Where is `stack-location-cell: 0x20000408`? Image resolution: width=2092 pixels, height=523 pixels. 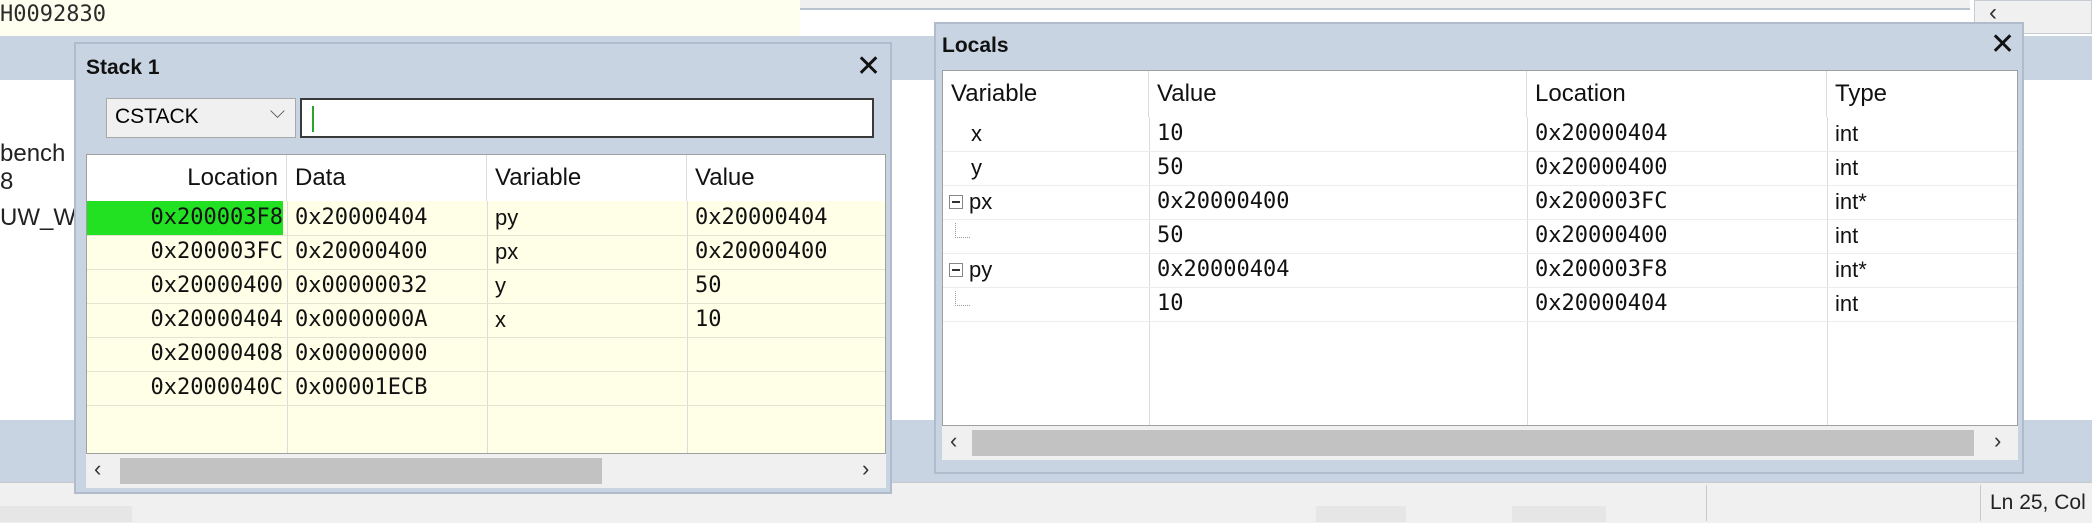
stack-location-cell: 0x20000408 is located at coordinates (216, 353).